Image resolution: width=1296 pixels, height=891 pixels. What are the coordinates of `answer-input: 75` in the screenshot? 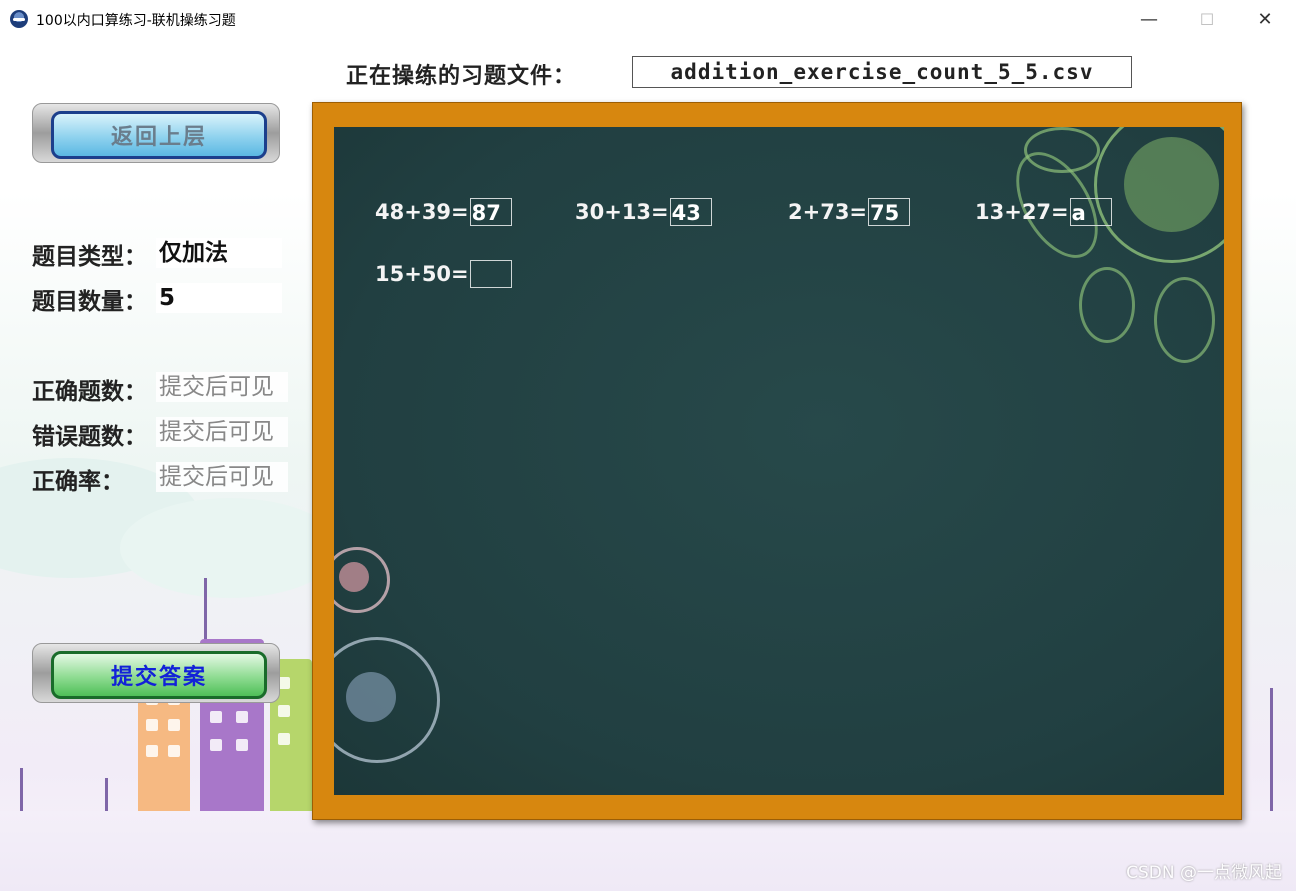 It's located at (889, 212).